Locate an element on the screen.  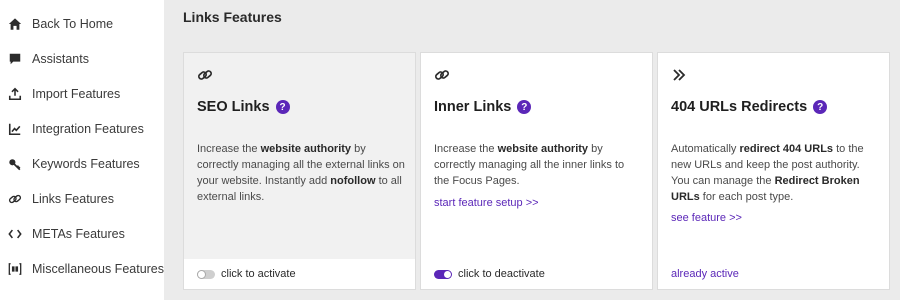
card-footer: already active is located at coordinates (773, 274).